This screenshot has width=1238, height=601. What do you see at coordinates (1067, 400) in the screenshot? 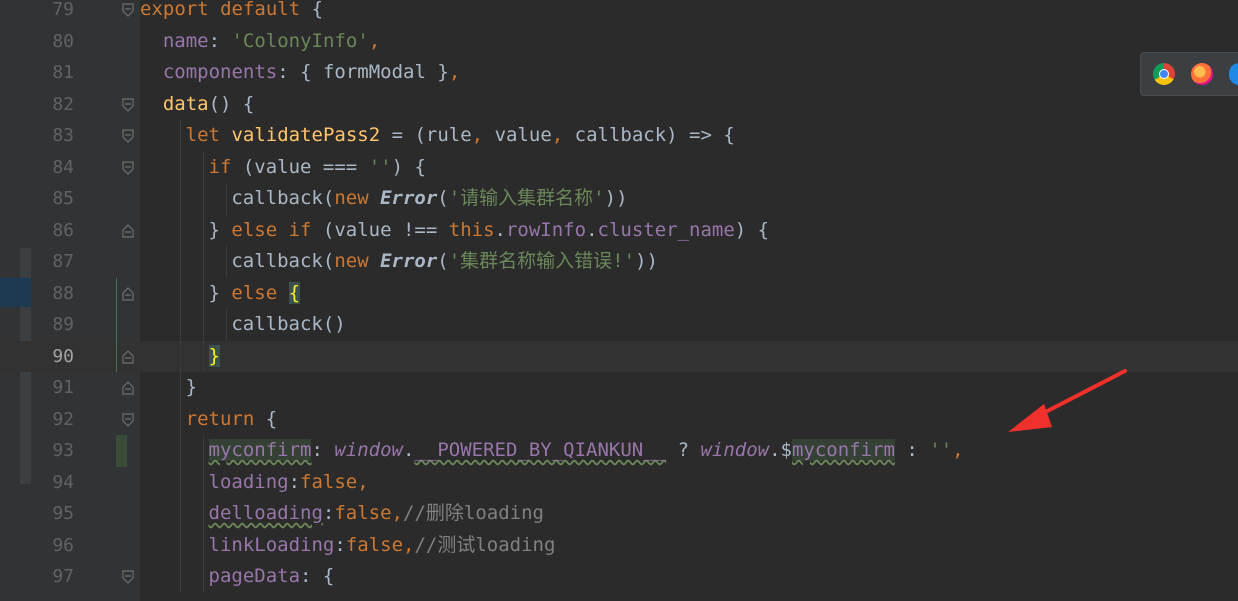
I see `annotation-arrow` at bounding box center [1067, 400].